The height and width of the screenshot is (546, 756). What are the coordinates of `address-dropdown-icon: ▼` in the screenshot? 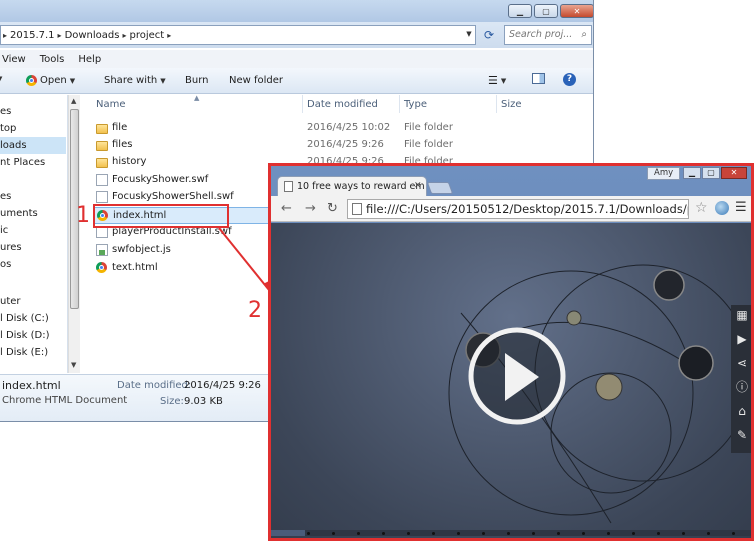 It's located at (469, 34).